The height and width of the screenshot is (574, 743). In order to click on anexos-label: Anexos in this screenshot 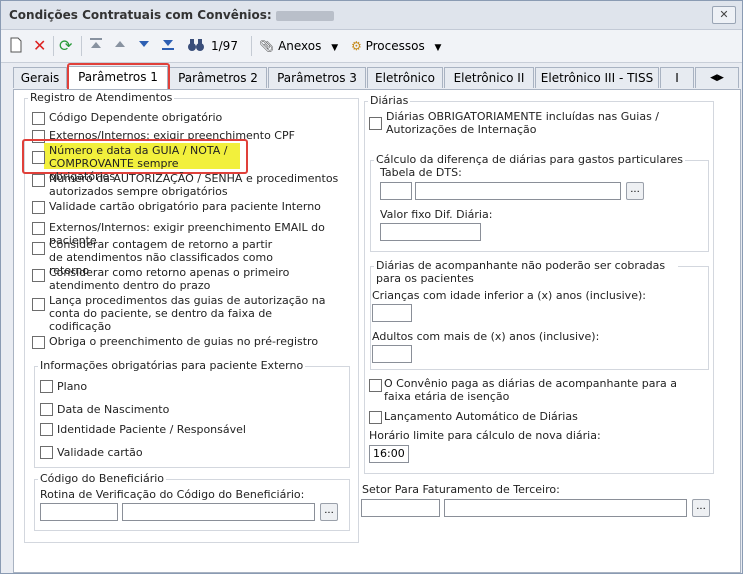, I will do `click(300, 46)`.